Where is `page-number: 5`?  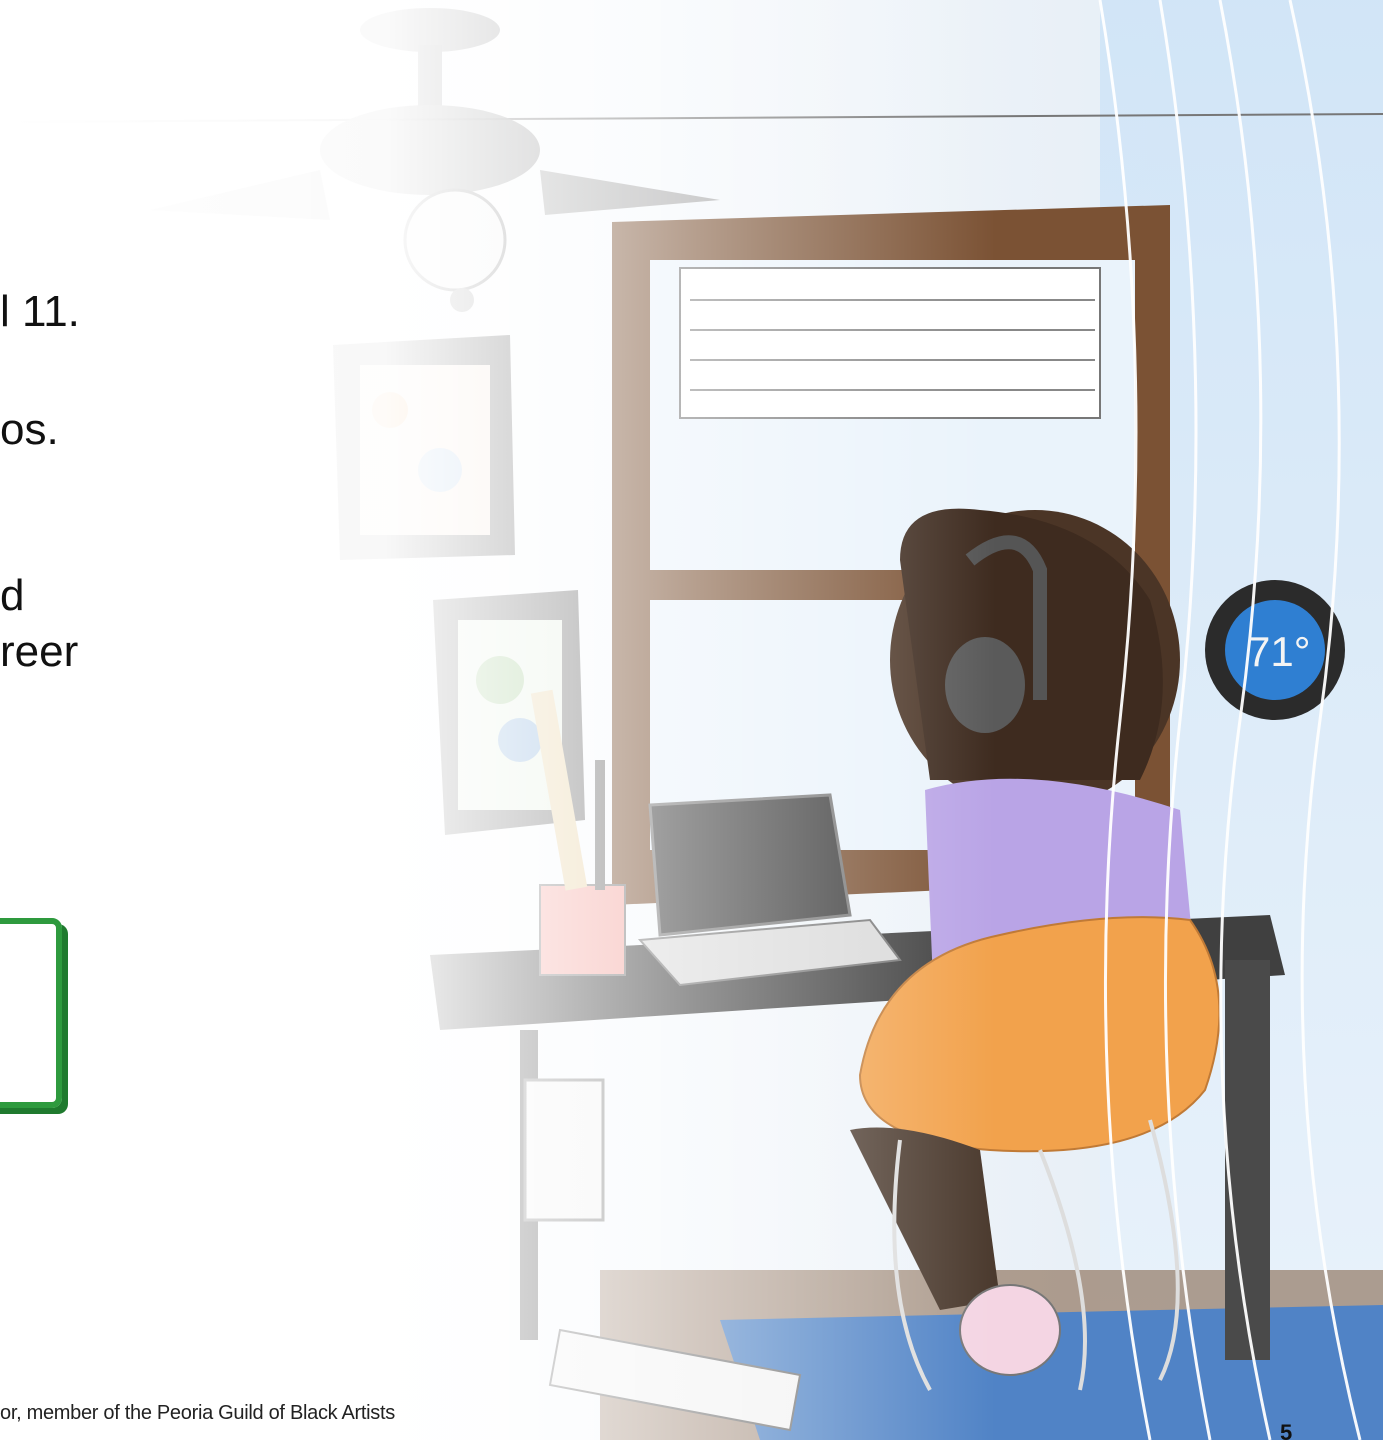 page-number: 5 is located at coordinates (1286, 1430).